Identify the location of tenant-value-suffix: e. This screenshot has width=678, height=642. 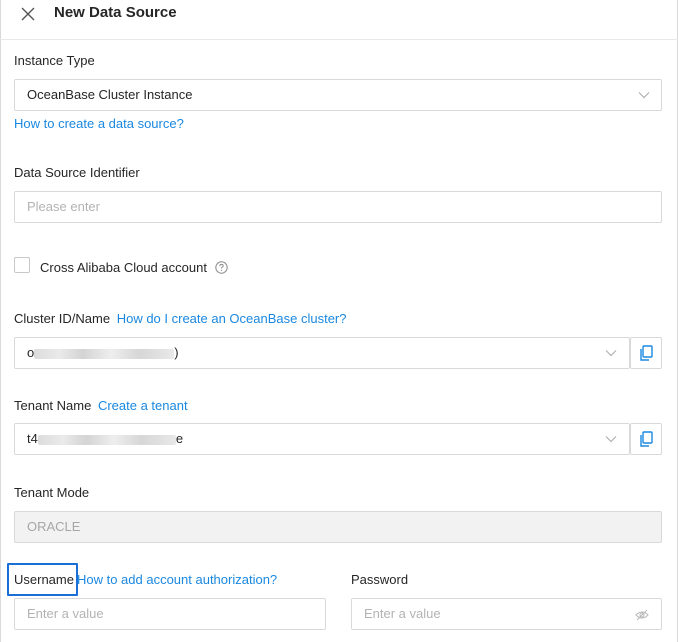
(179, 438).